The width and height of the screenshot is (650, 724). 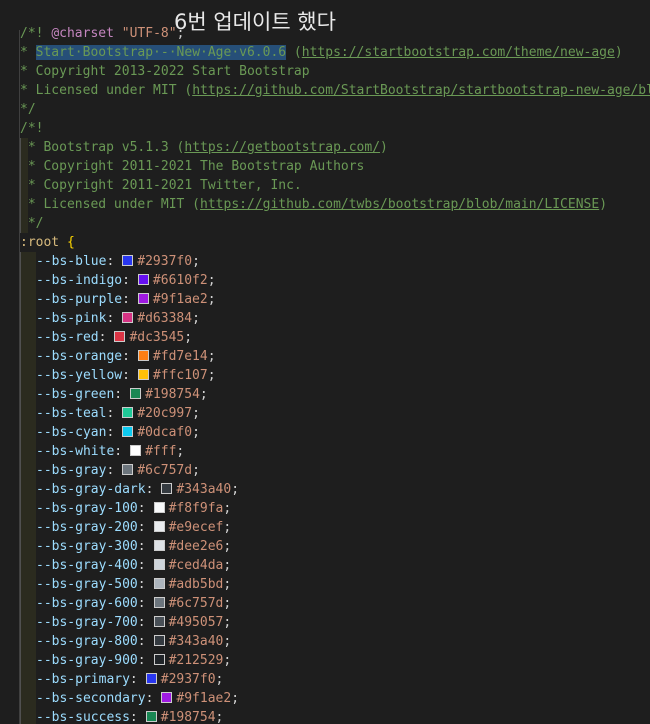 I want to click on variable-name: --bs-gray-800, so click(x=87, y=641).